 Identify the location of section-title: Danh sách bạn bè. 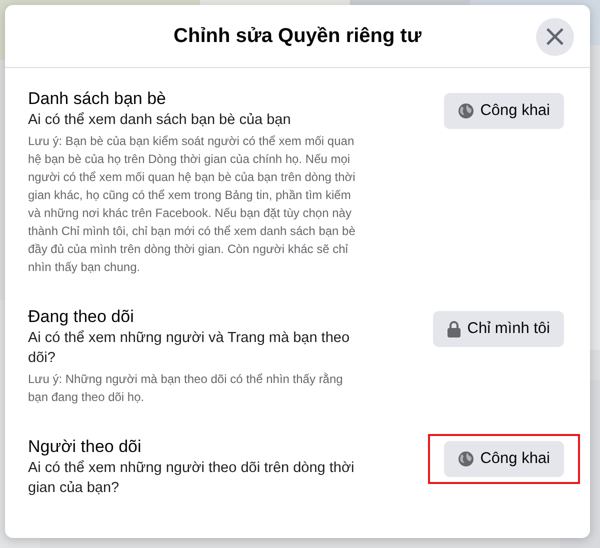
(97, 99).